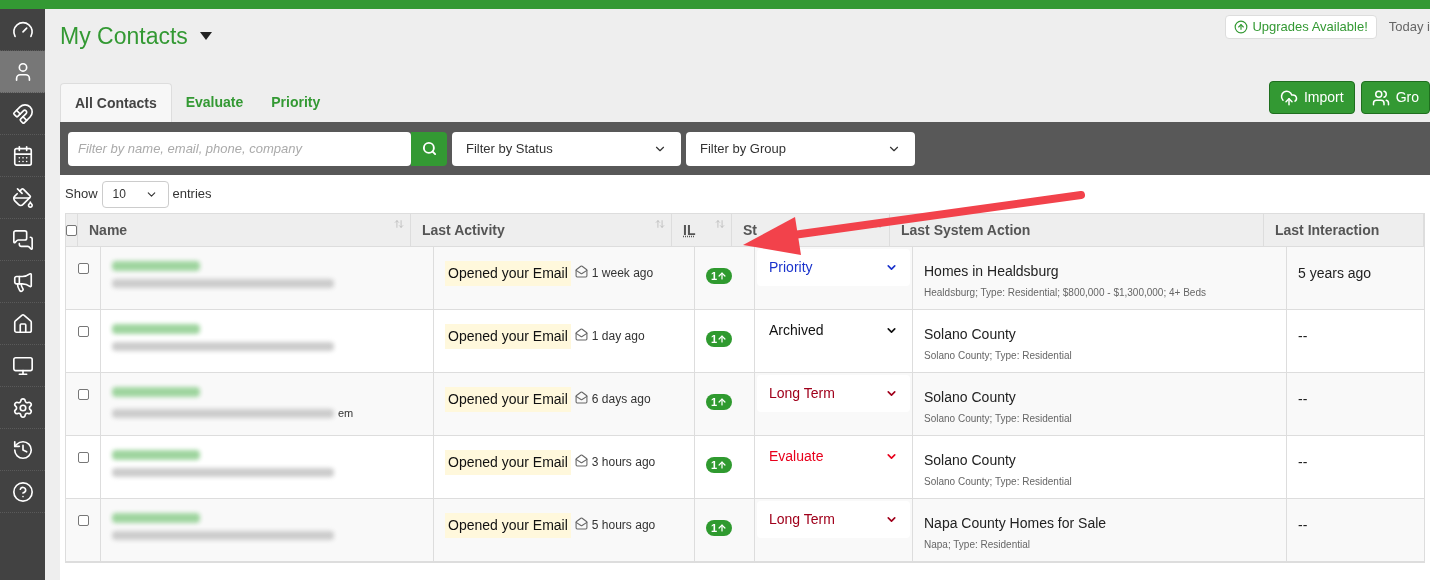 This screenshot has height=580, width=1430. I want to click on action-title: Napa County Homes for Sale, so click(1016, 523).